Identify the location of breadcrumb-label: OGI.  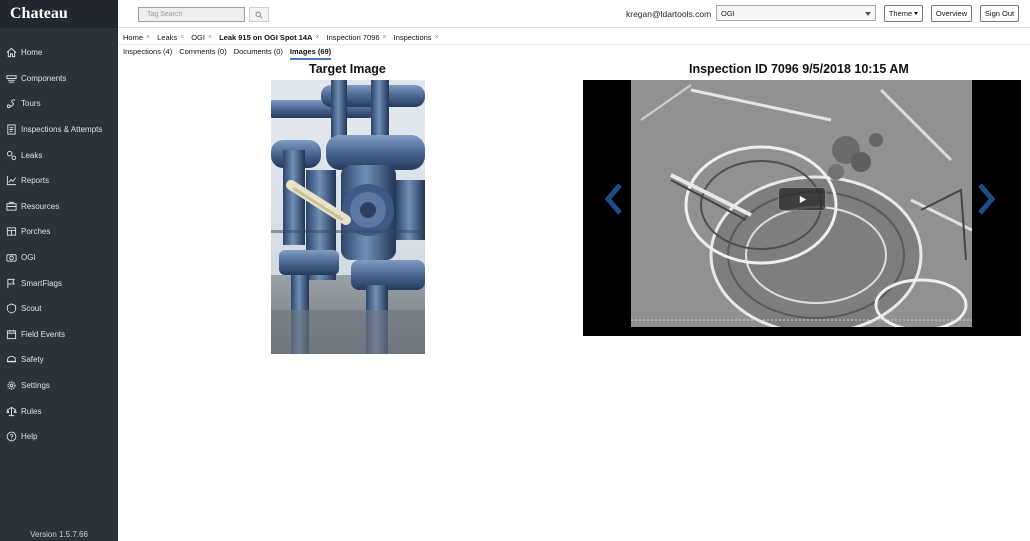
(198, 37).